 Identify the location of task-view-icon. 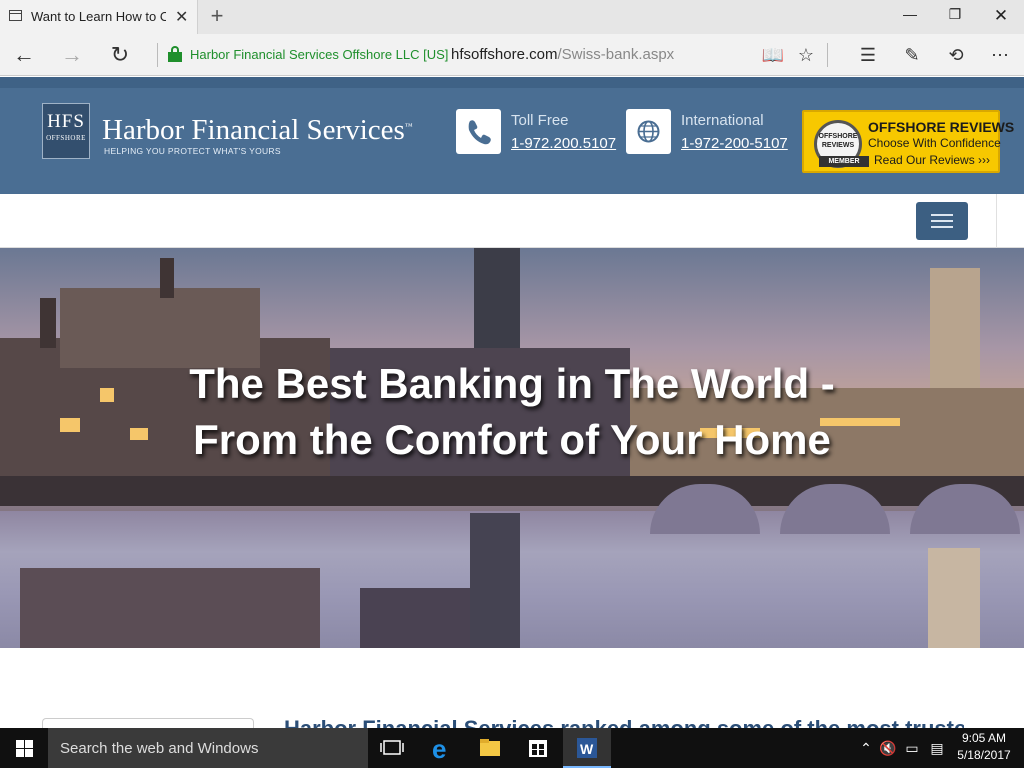
(392, 748).